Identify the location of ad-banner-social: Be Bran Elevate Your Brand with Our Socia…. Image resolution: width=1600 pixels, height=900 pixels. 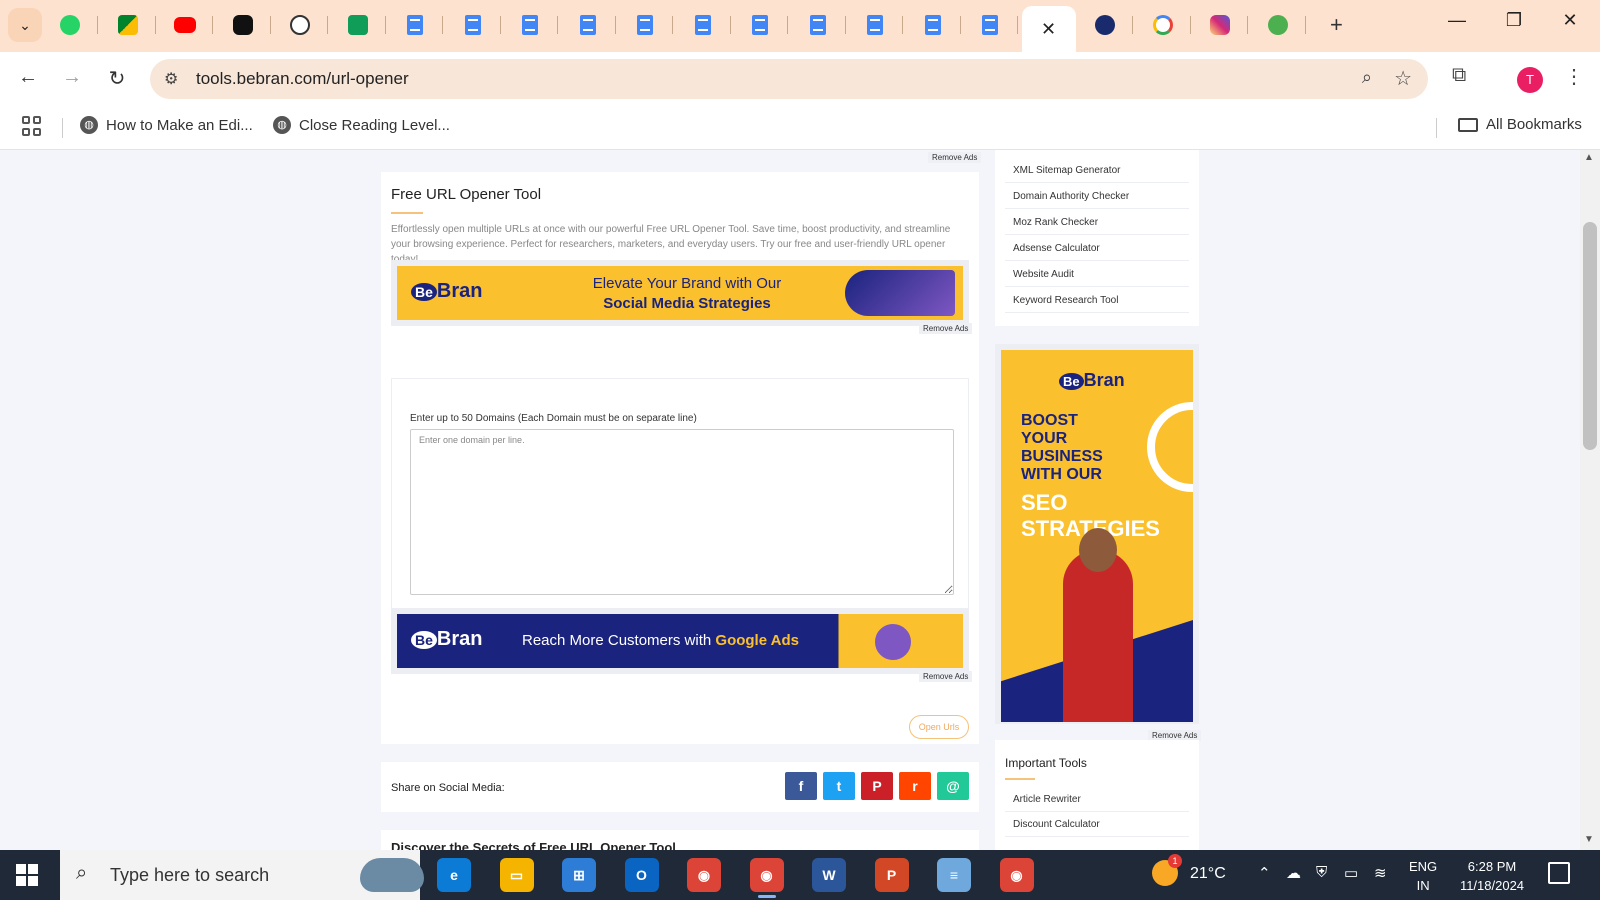
(680, 293).